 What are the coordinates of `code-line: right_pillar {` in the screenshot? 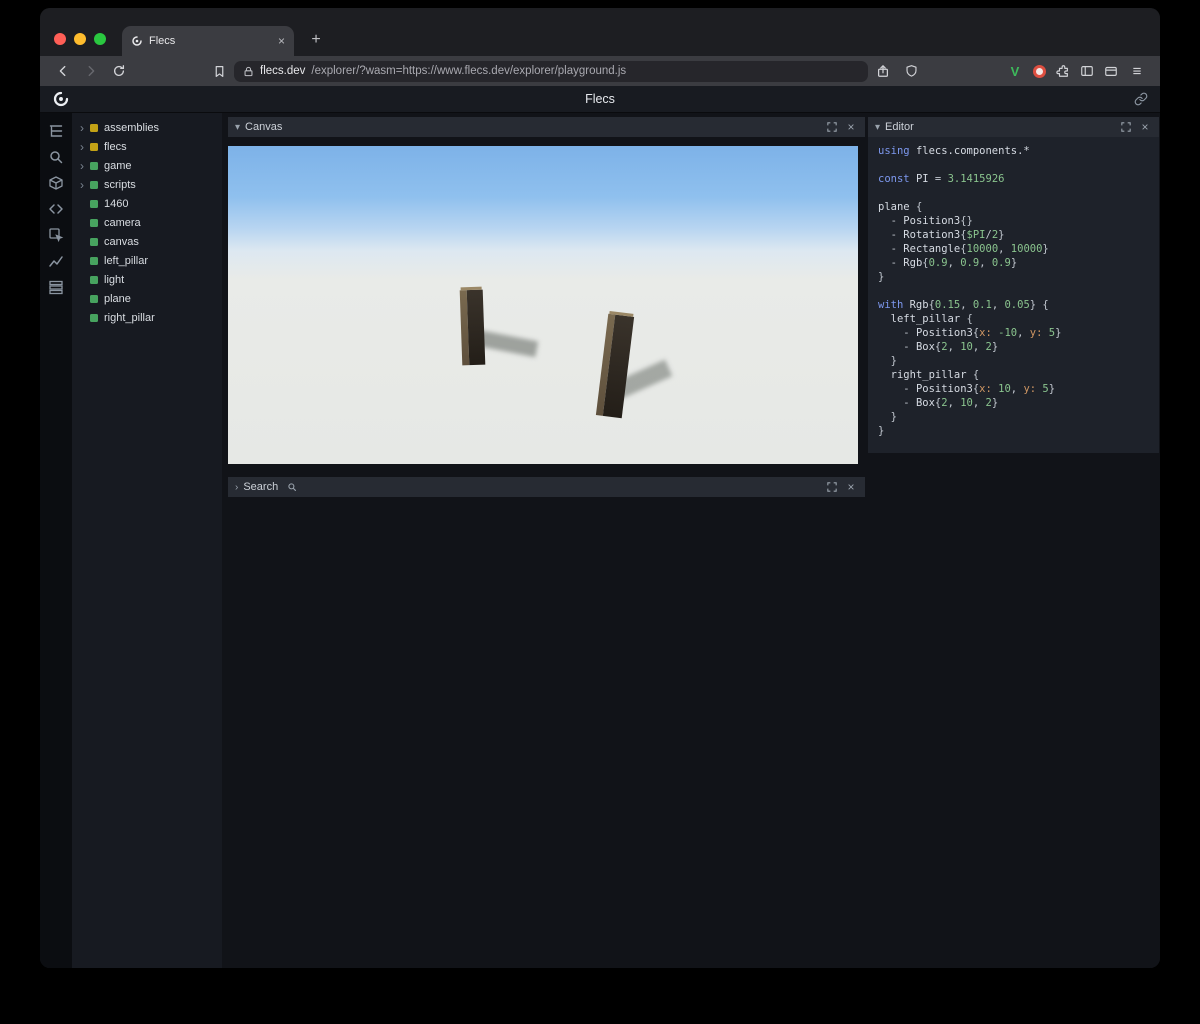 It's located at (935, 375).